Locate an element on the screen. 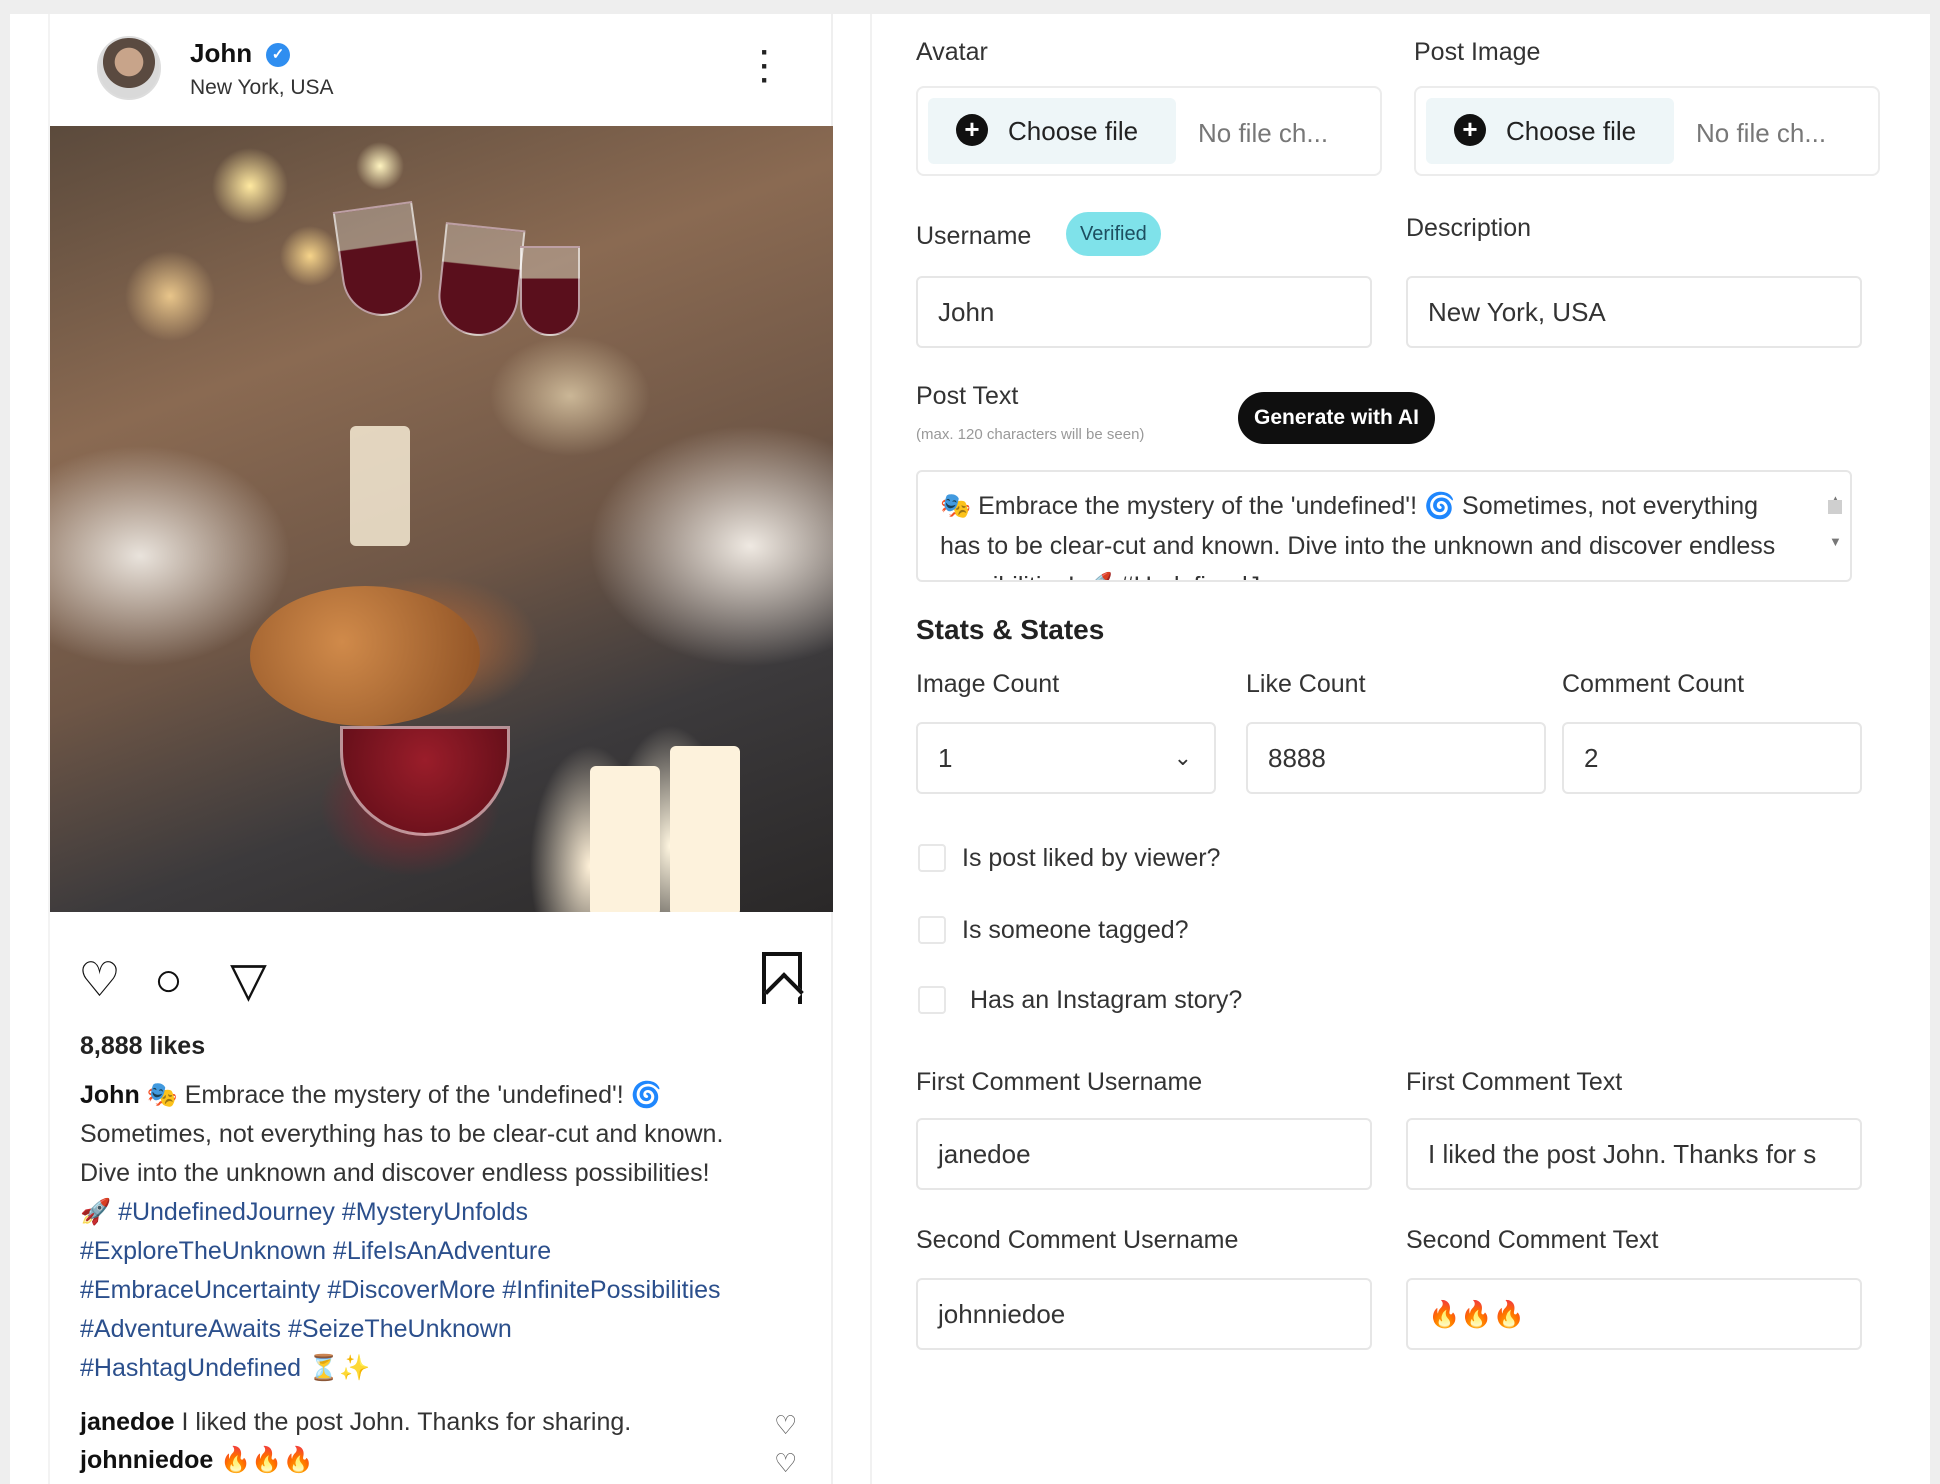  second-comment-text-label: Second Comment Text is located at coordinates (1532, 1240).